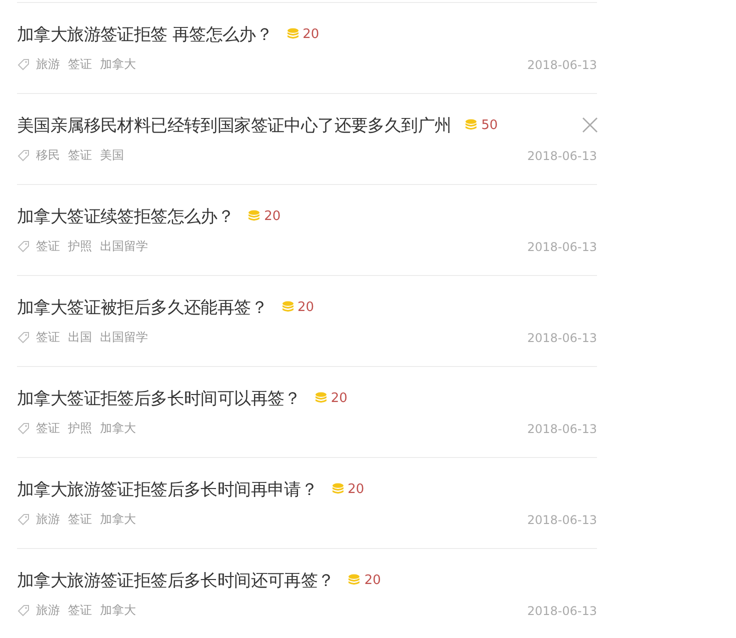 The image size is (736, 638). I want to click on tag-link: 美国, so click(112, 155).